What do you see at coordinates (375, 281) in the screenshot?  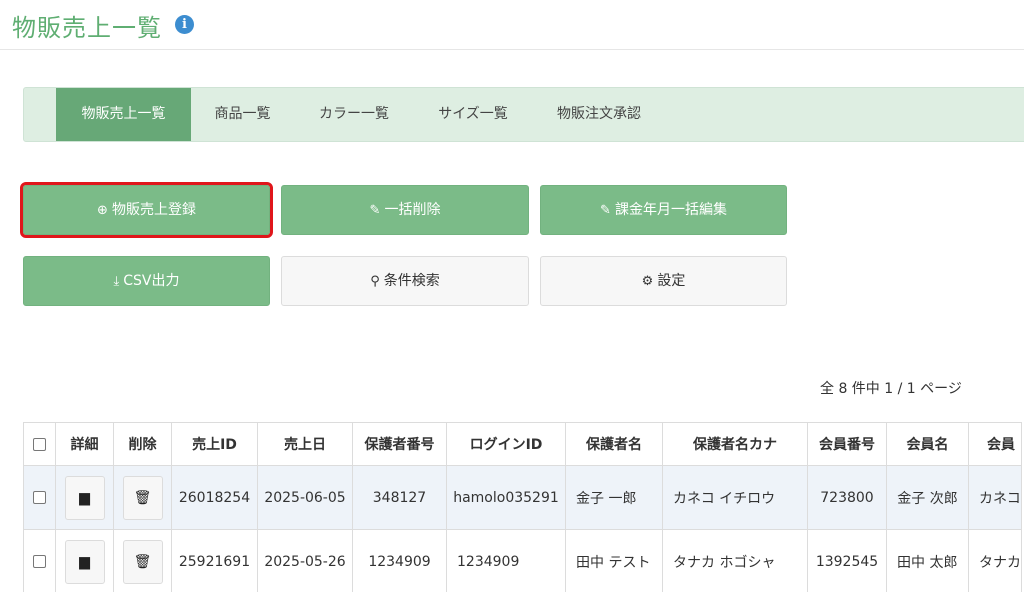 I see `search-icon: ⚲` at bounding box center [375, 281].